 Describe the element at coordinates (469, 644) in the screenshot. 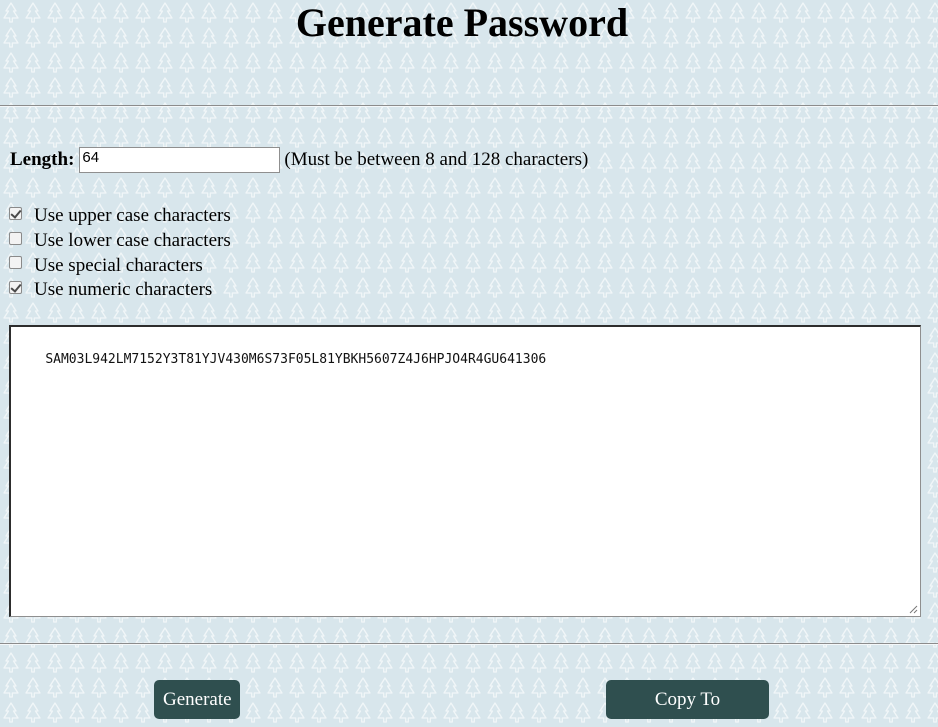

I see `bottom-divider` at that location.